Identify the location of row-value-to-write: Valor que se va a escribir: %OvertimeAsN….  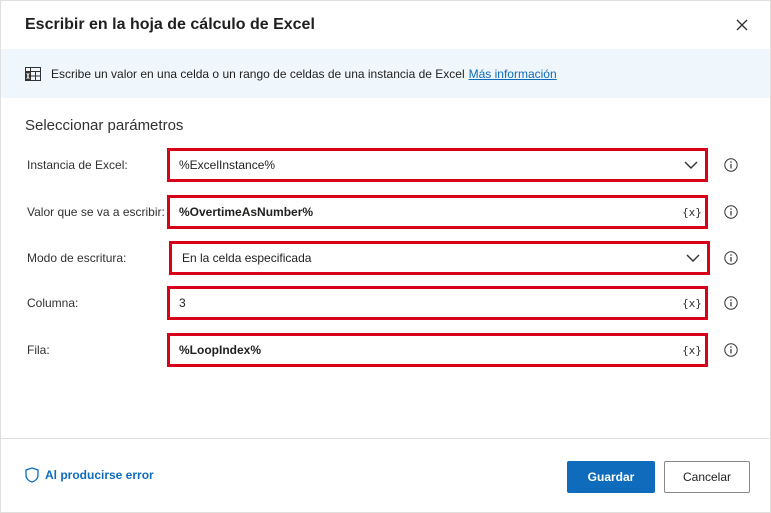
(385, 212).